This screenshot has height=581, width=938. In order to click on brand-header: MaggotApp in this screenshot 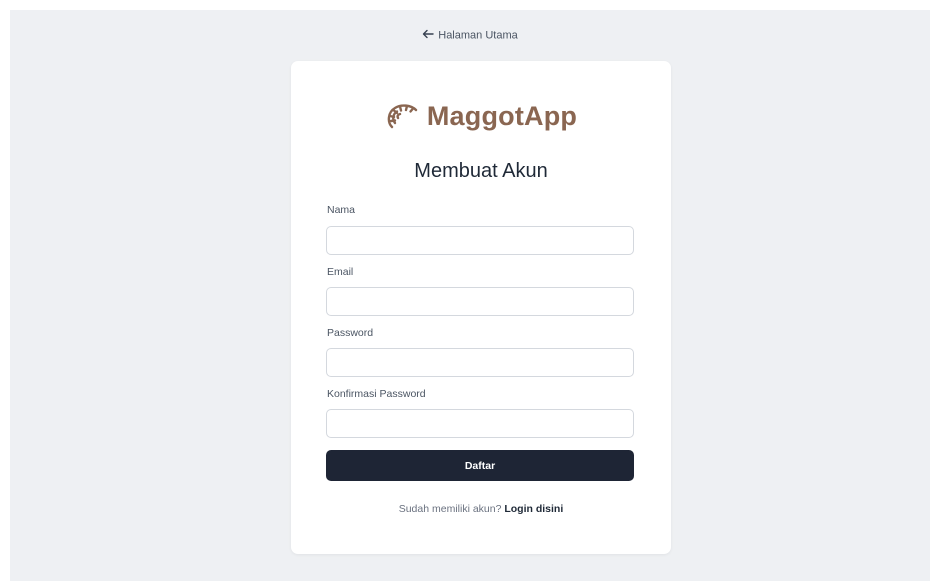, I will do `click(481, 119)`.